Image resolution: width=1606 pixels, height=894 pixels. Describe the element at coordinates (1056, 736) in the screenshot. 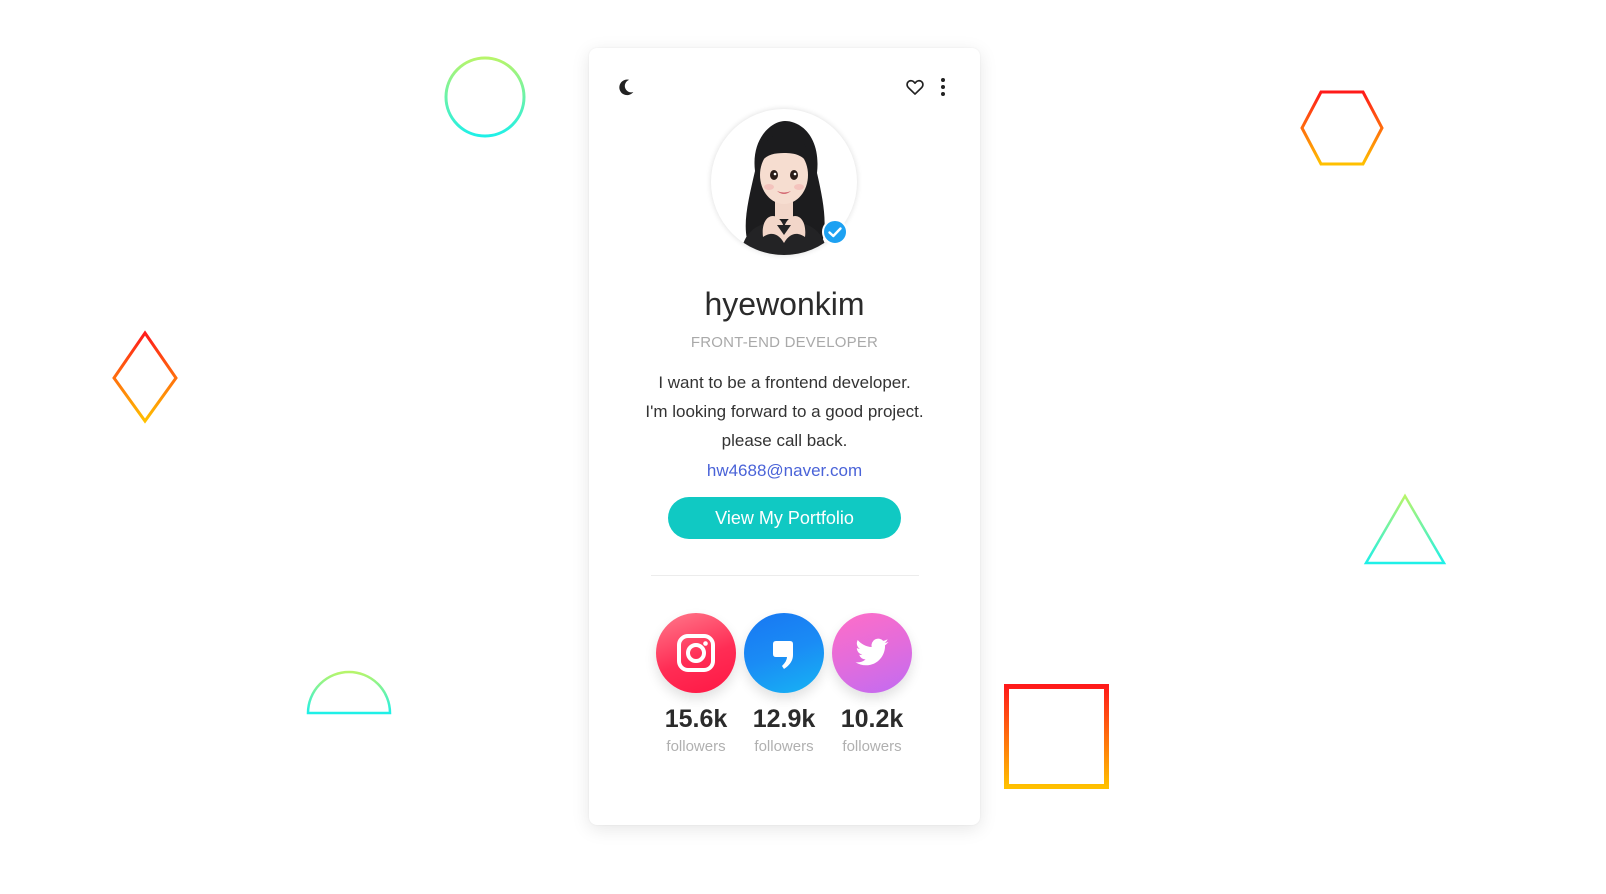

I see `decorative-square` at that location.